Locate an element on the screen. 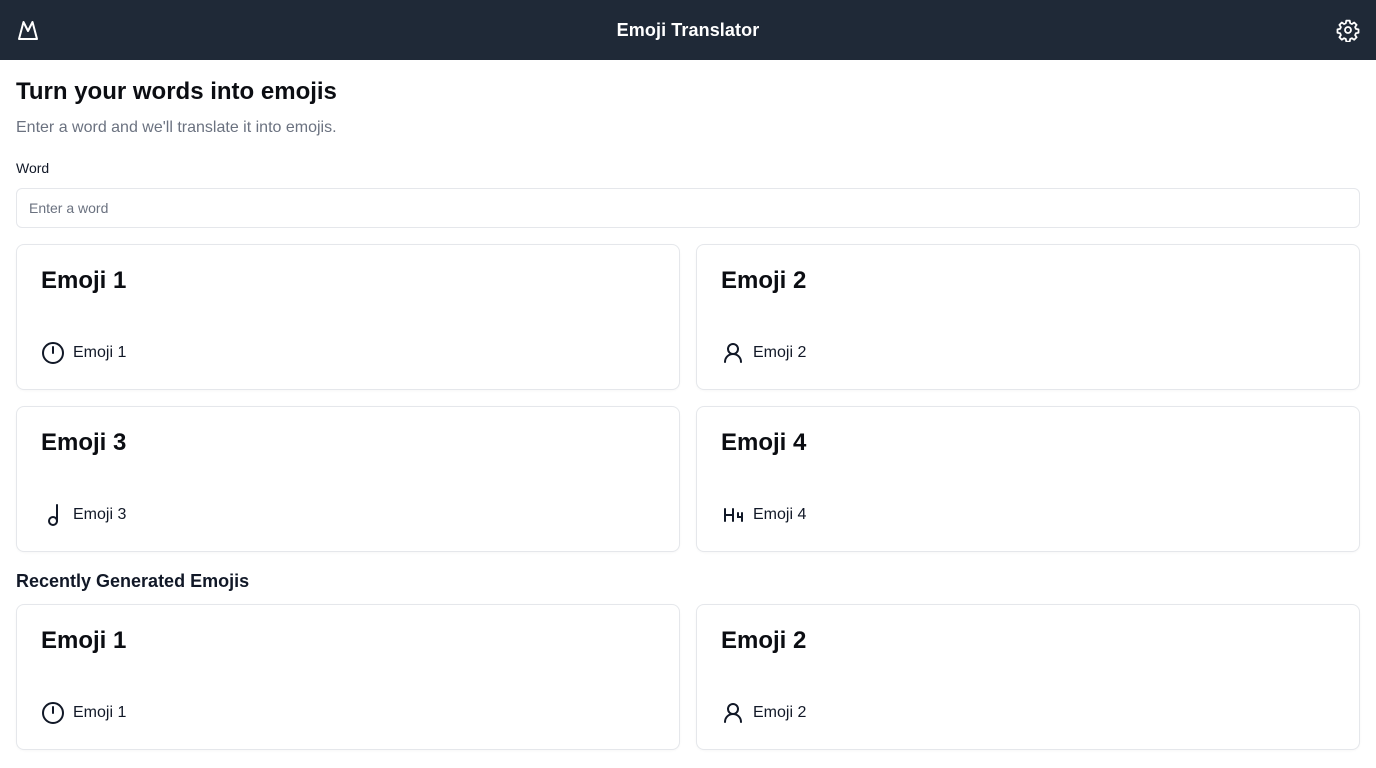  emoji-card-2: Emoji 2 Emoji 2 is located at coordinates (1028, 317).